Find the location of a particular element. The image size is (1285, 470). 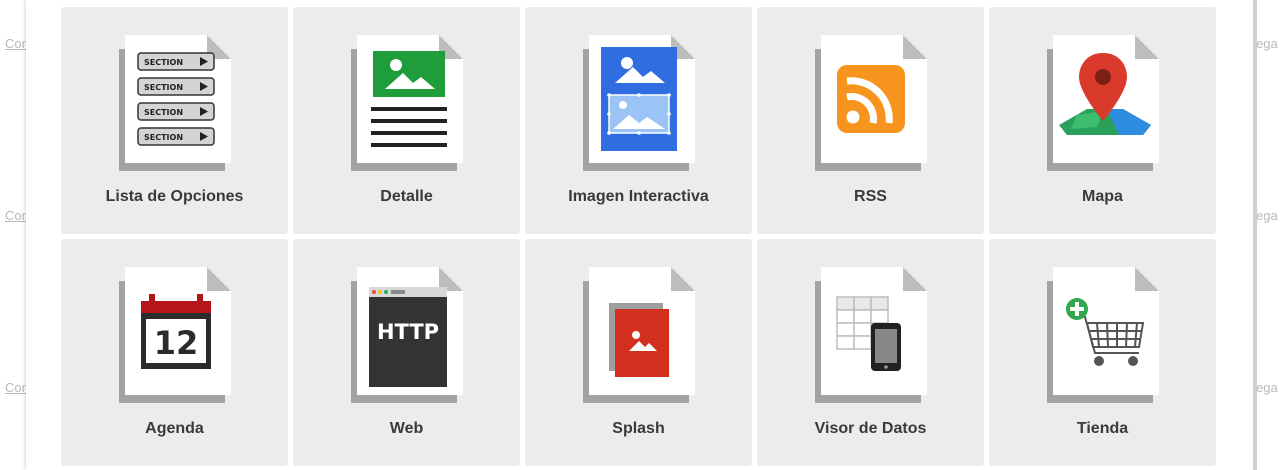

option-label: Splash is located at coordinates (638, 428).